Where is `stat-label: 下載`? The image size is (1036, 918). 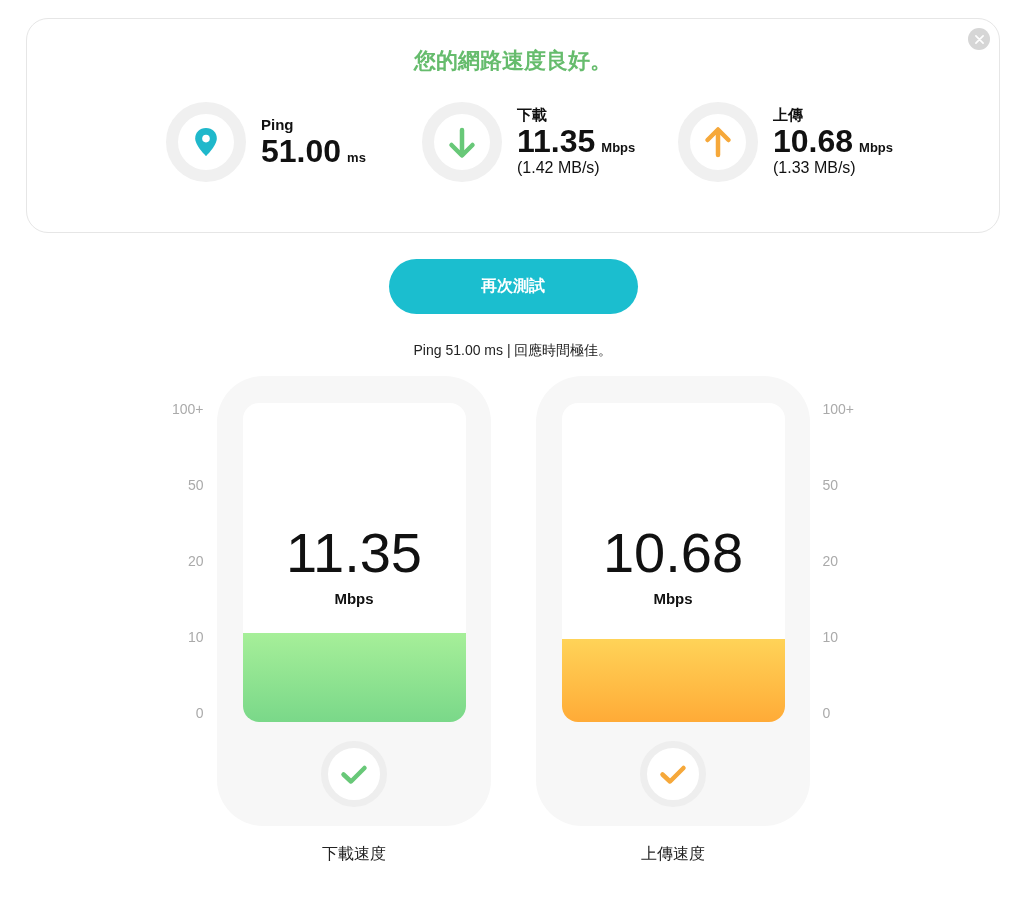
stat-label: 下載 is located at coordinates (532, 115).